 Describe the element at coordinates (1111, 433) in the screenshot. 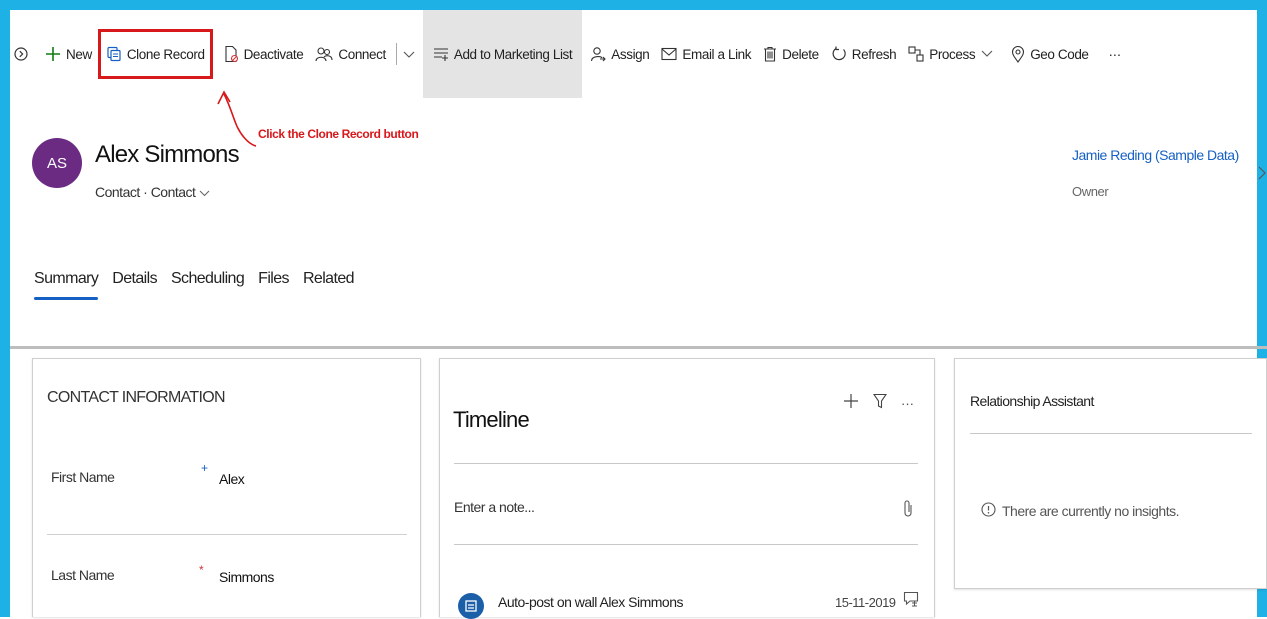

I see `relationship-divider` at that location.